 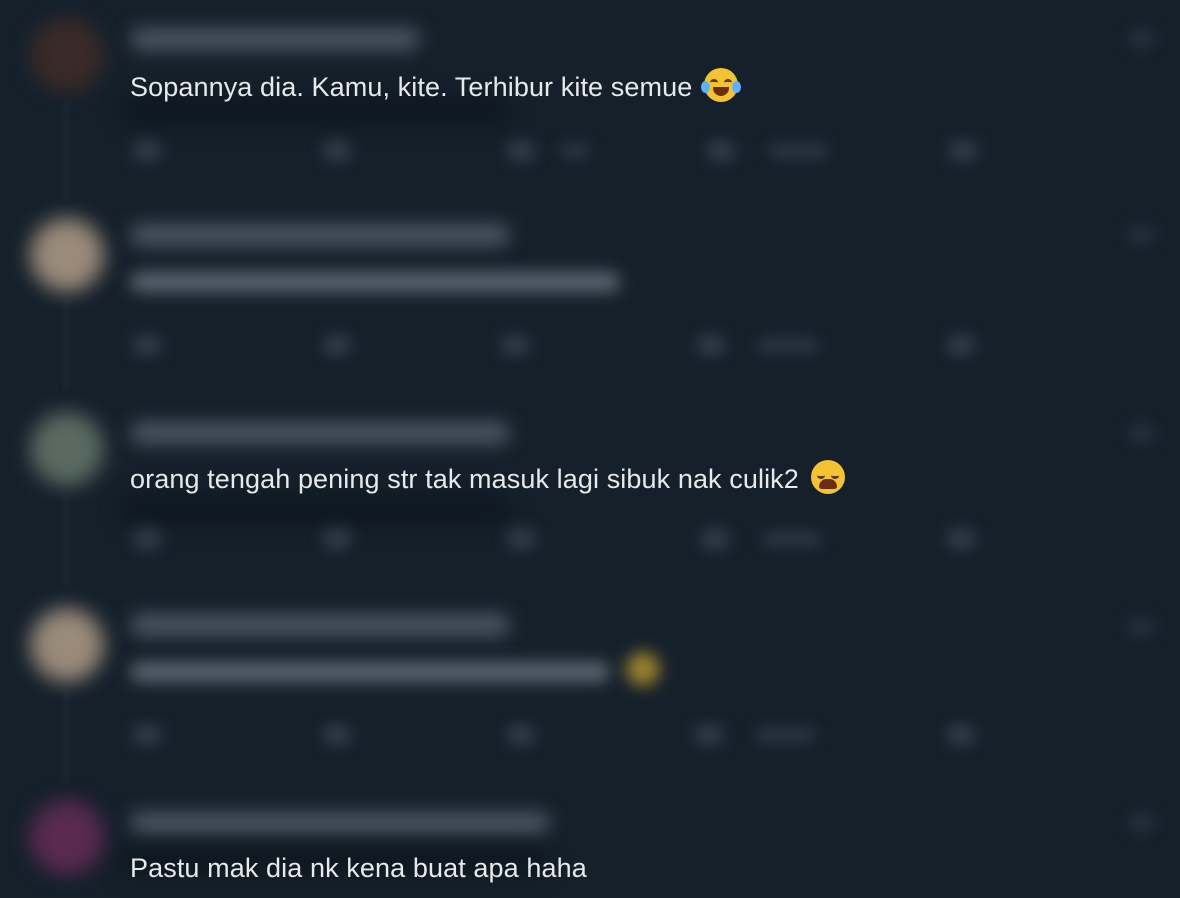 I want to click on like-count, so click(x=575, y=151).